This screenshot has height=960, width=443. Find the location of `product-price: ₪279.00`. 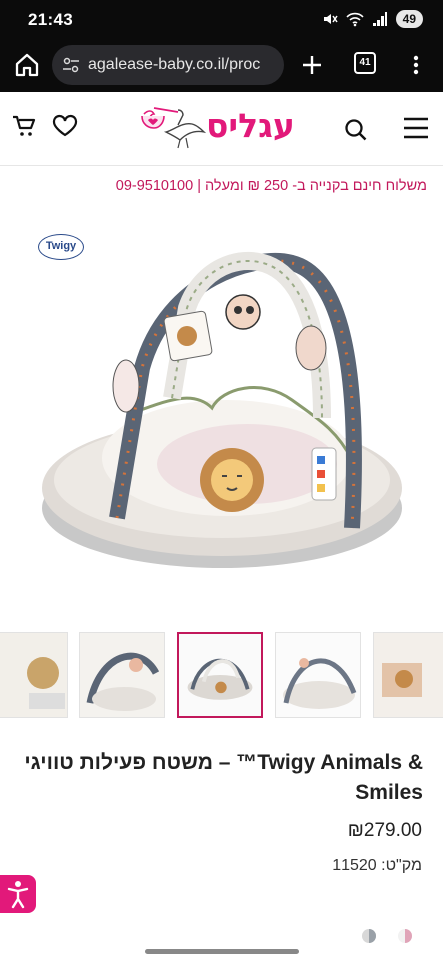

product-price: ₪279.00 is located at coordinates (384, 830).